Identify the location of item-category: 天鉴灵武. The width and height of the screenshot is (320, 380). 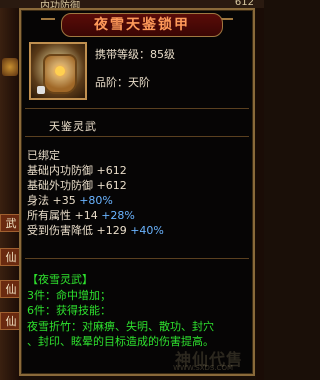
(73, 126).